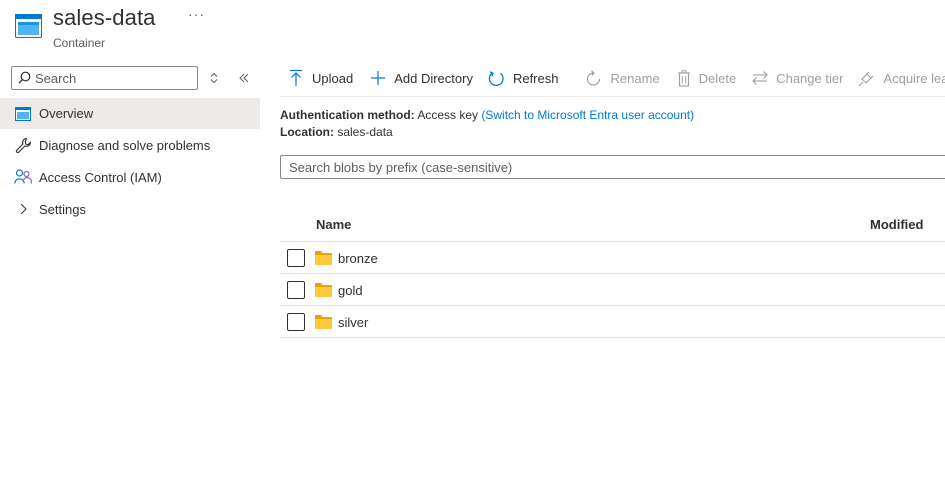 Image resolution: width=945 pixels, height=487 pixels. What do you see at coordinates (104, 17) in the screenshot?
I see `page-title: sales-data` at bounding box center [104, 17].